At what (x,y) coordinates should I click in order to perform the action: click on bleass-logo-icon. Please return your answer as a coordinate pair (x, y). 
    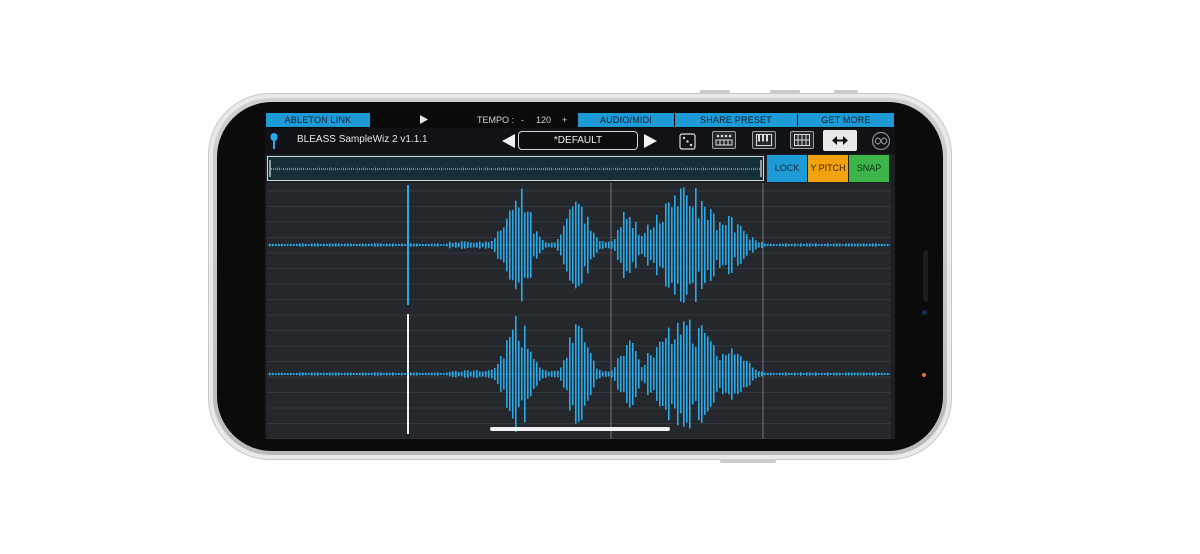
    Looking at the image, I should click on (881, 141).